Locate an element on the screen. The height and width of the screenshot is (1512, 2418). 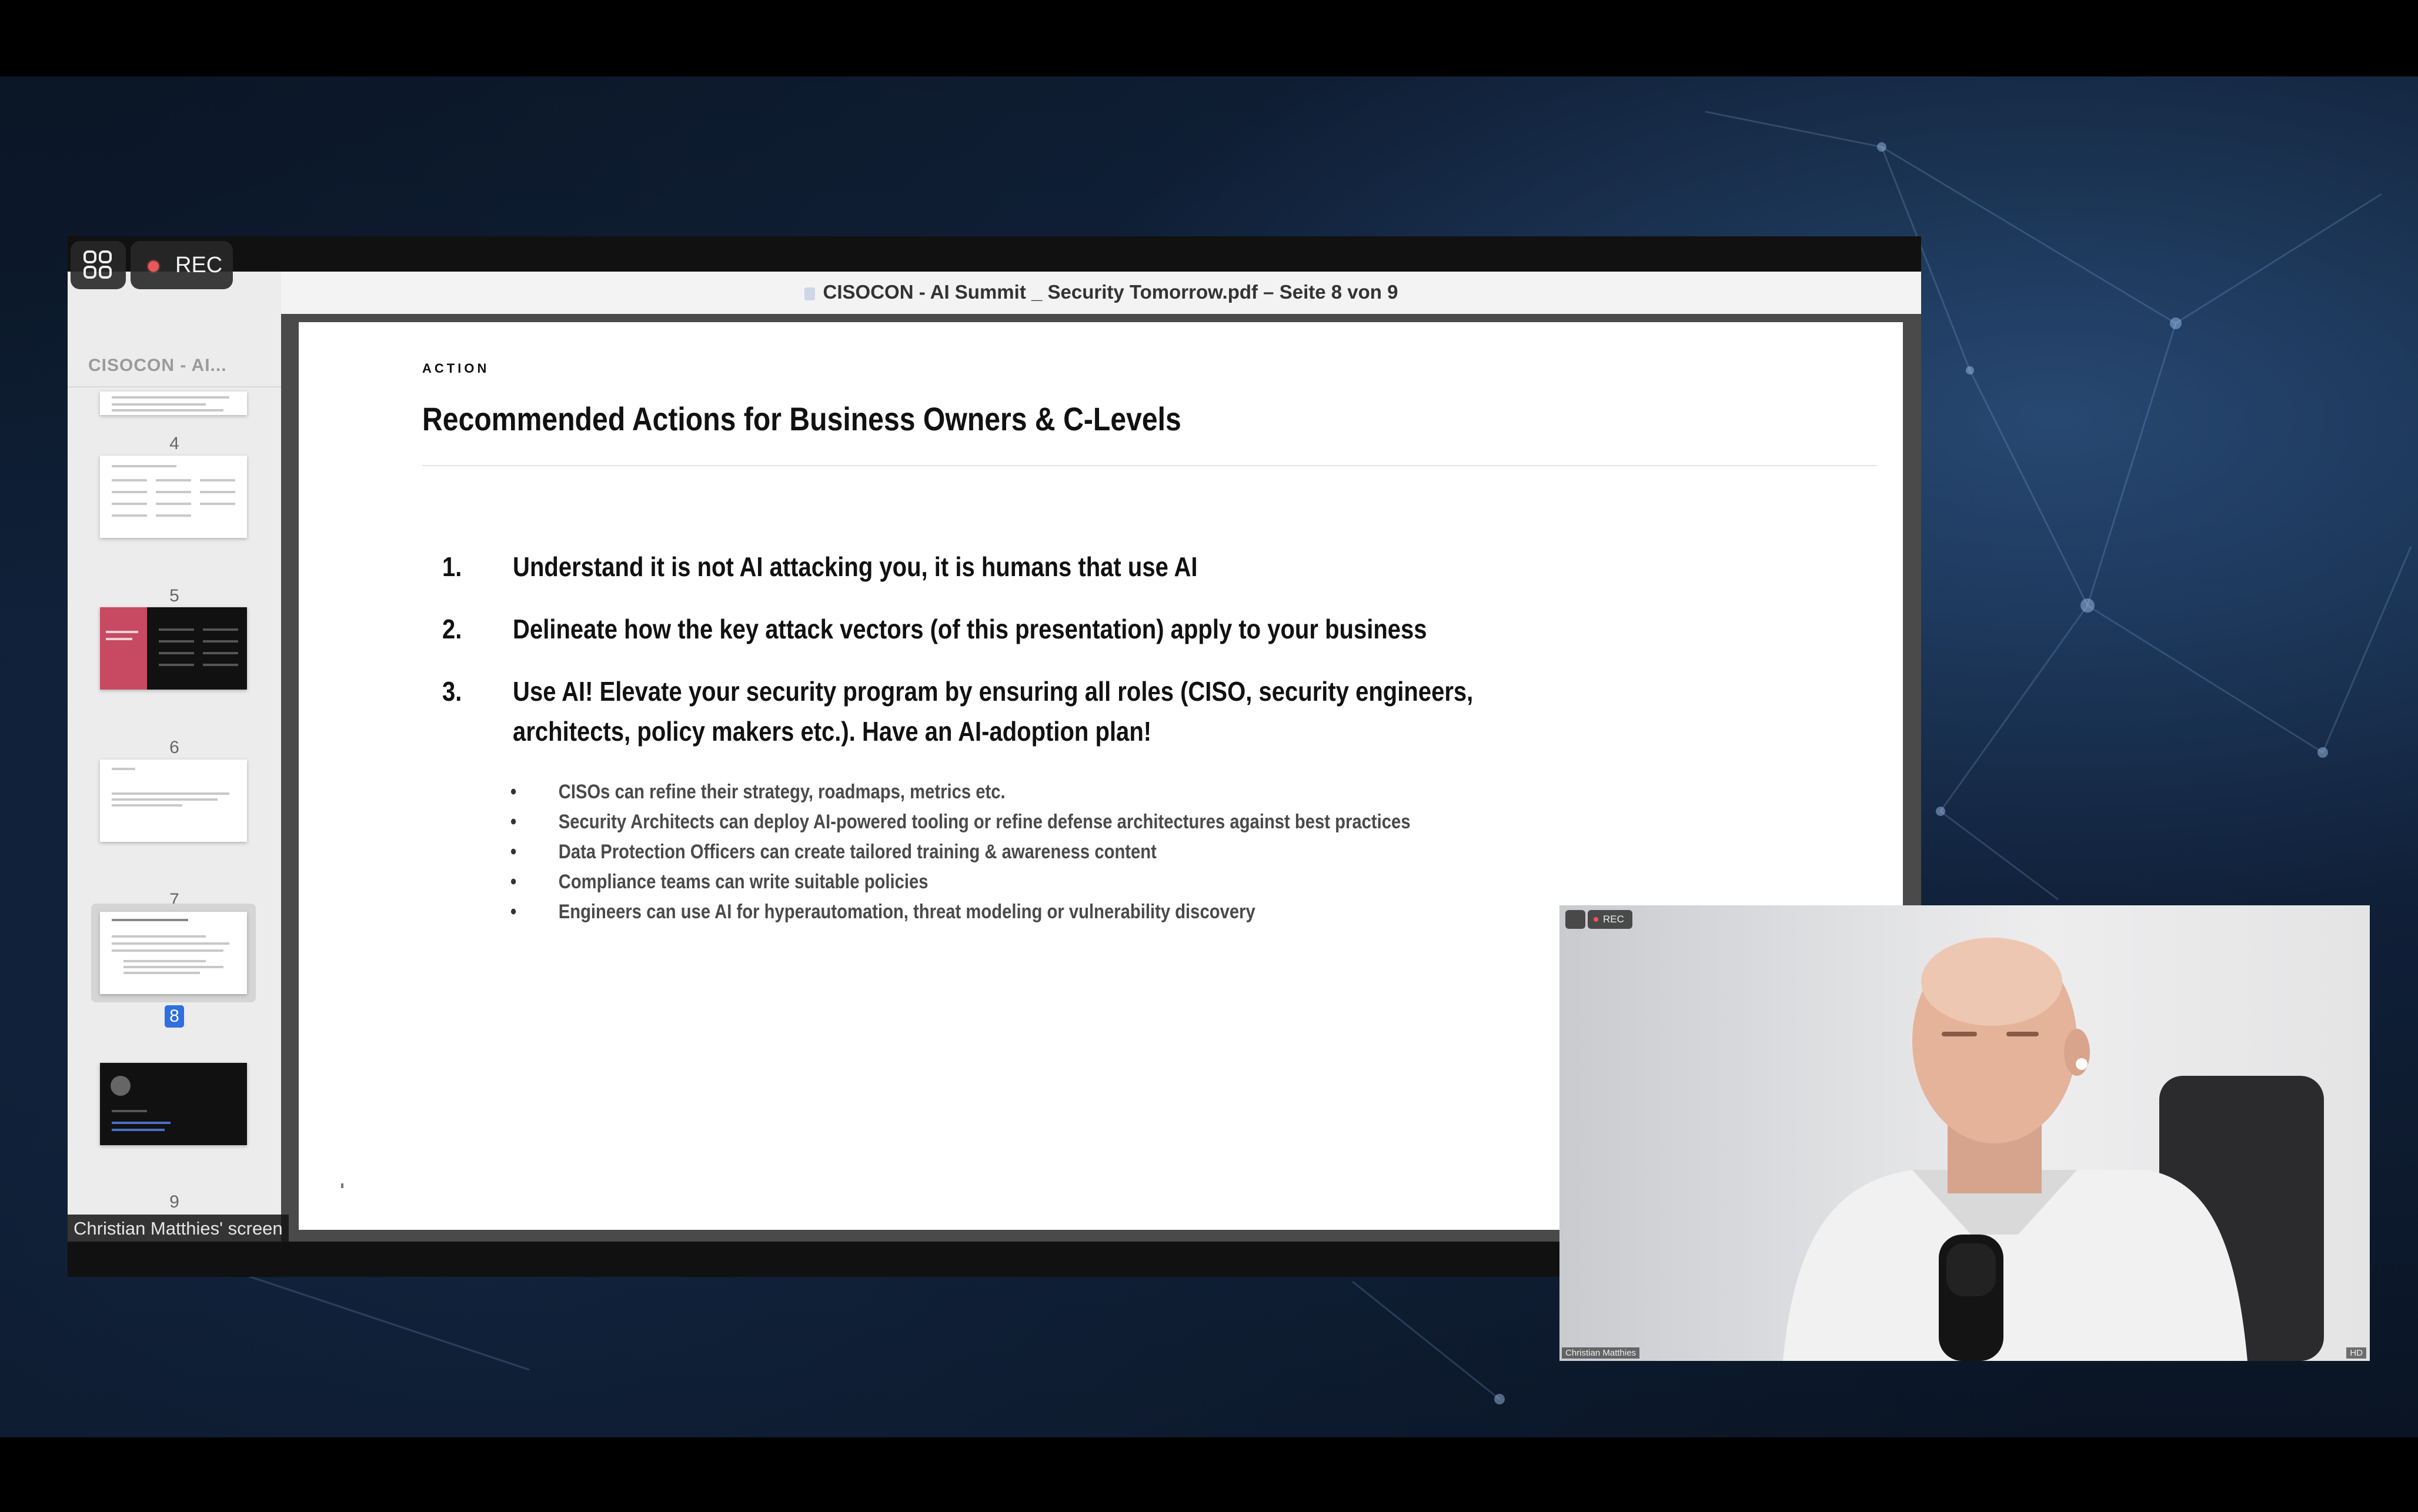
page-marker is located at coordinates (342, 1186).